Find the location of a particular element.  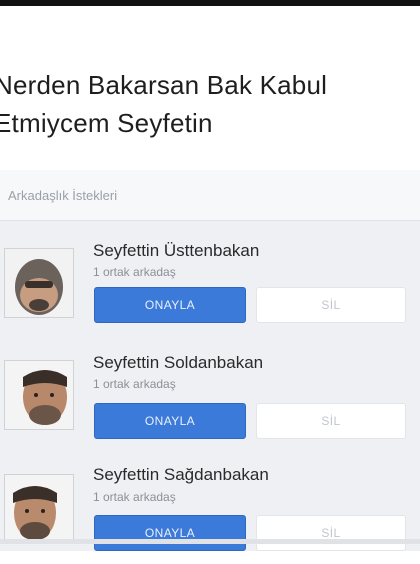

bottom-edge is located at coordinates (210, 541).